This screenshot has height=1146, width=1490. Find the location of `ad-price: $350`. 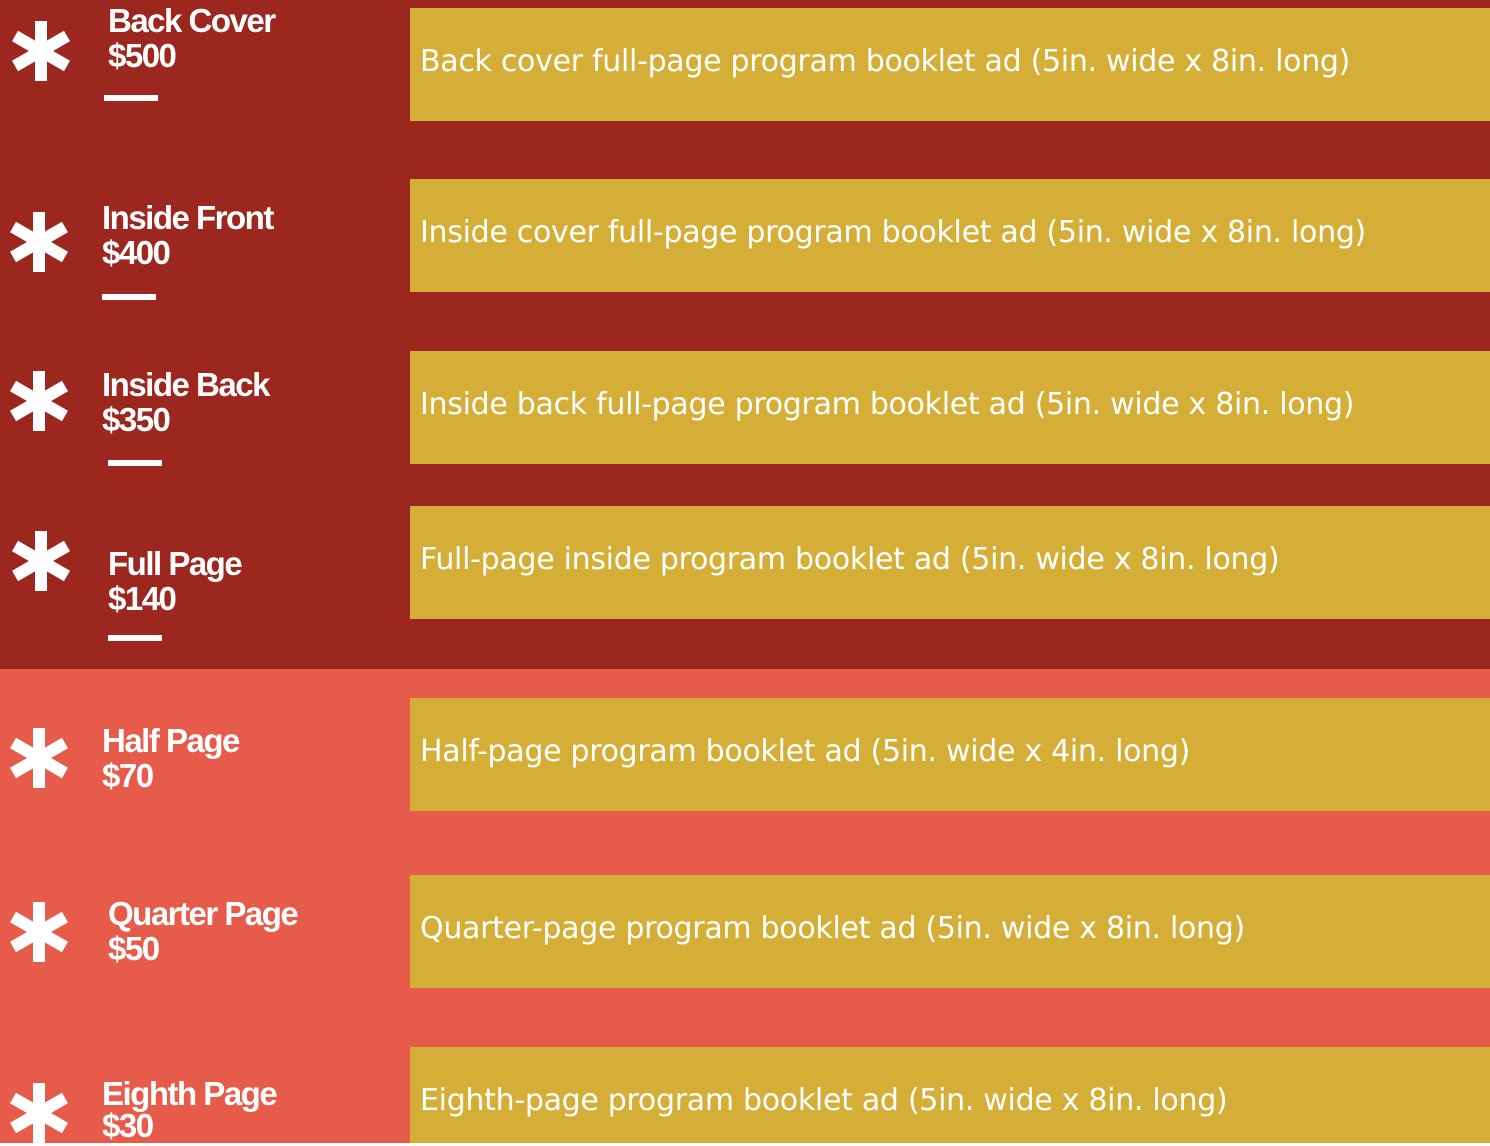

ad-price: $350 is located at coordinates (136, 419).